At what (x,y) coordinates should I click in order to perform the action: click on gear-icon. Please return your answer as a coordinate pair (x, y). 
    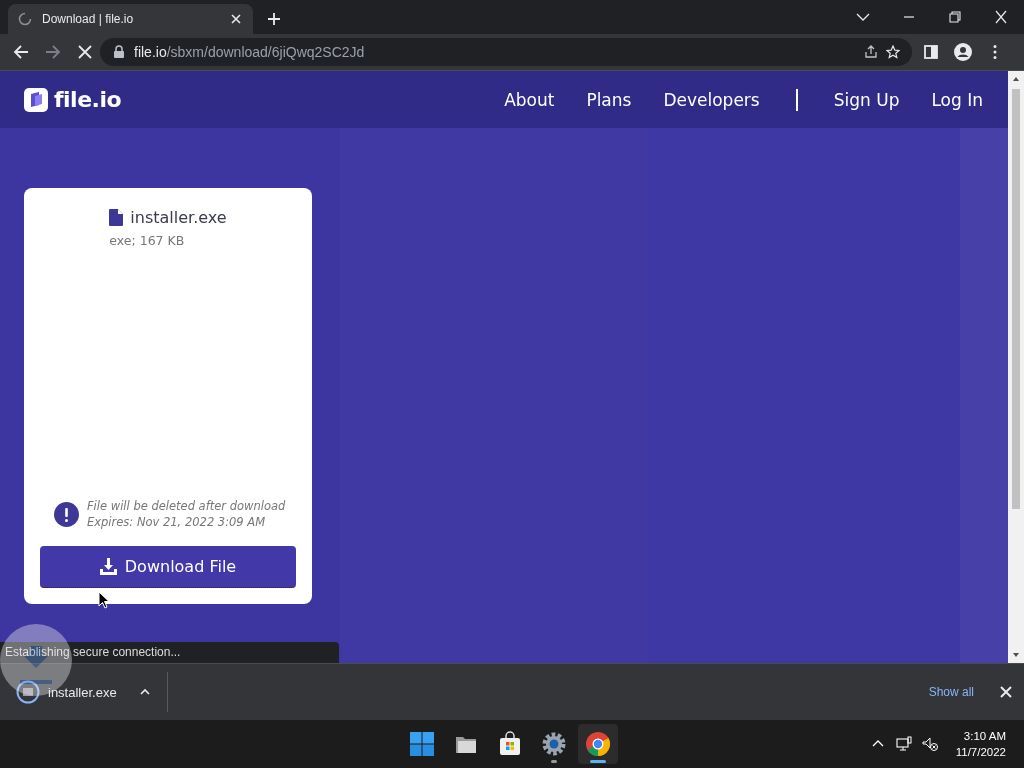
    Looking at the image, I should click on (554, 744).